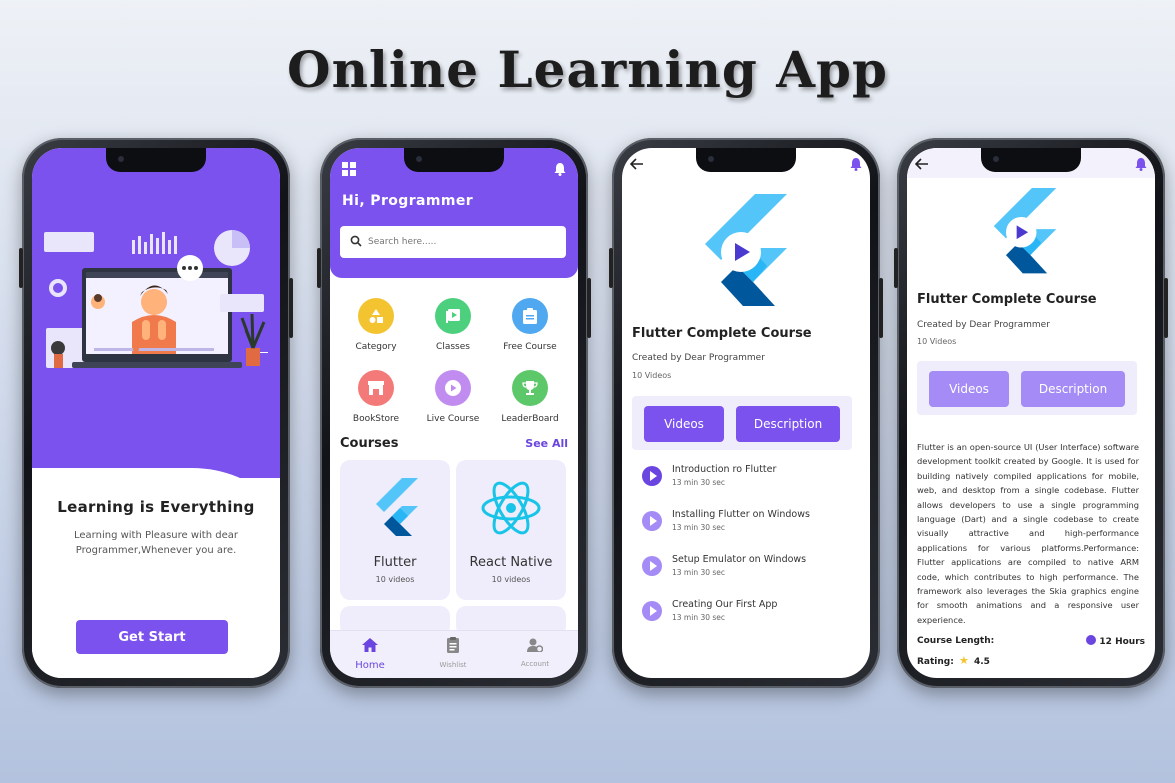 This screenshot has height=783, width=1175. Describe the element at coordinates (956, 641) in the screenshot. I see `course-length-label: Course Length:` at that location.